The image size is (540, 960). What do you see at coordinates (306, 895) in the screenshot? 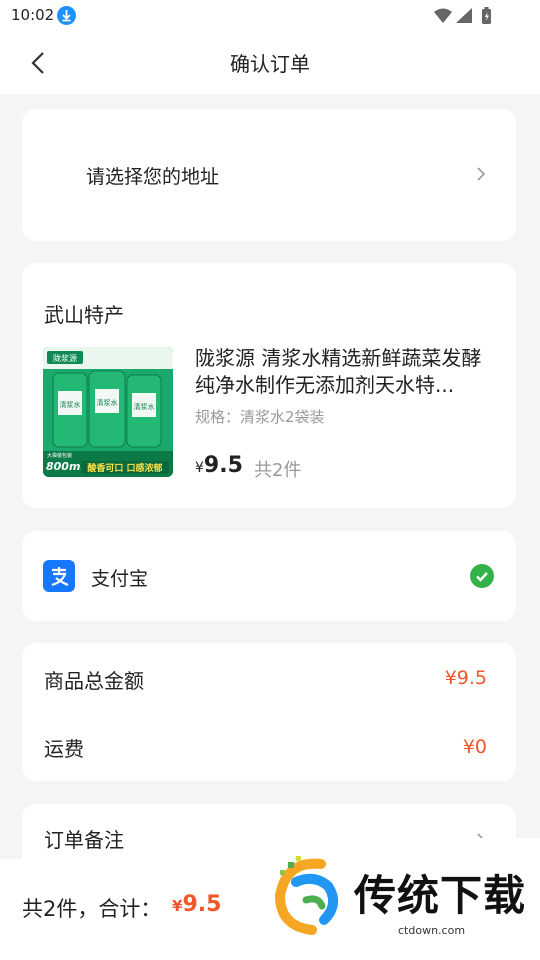
I see `watermark-logo-icon` at bounding box center [306, 895].